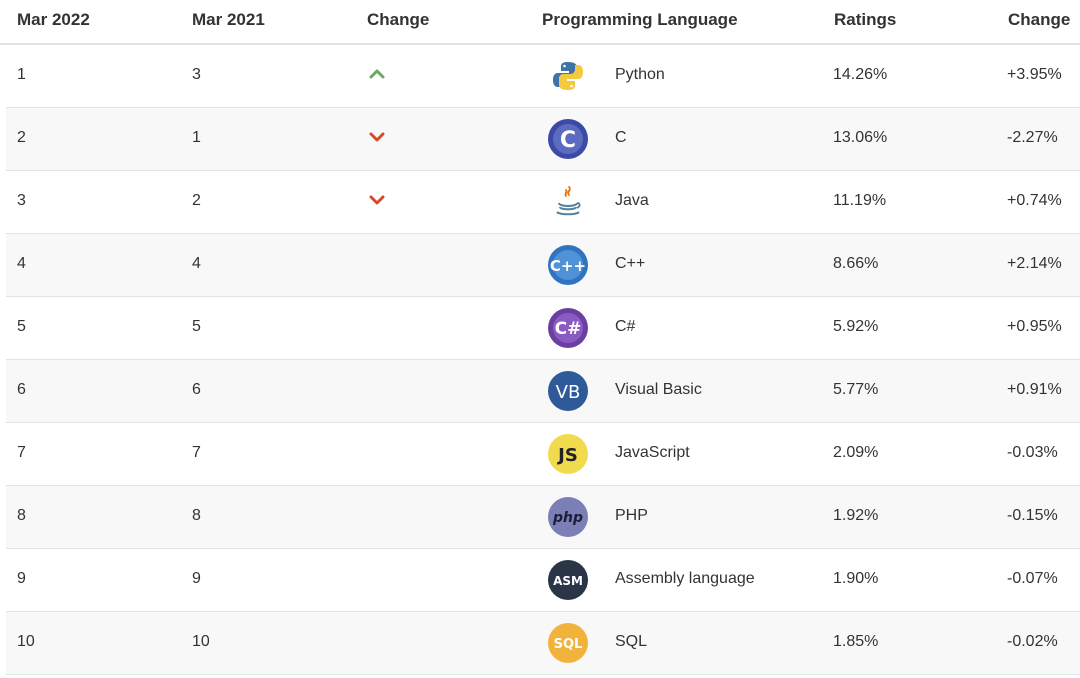 This screenshot has width=1080, height=678. I want to click on vb-logo-text: VB, so click(568, 392).